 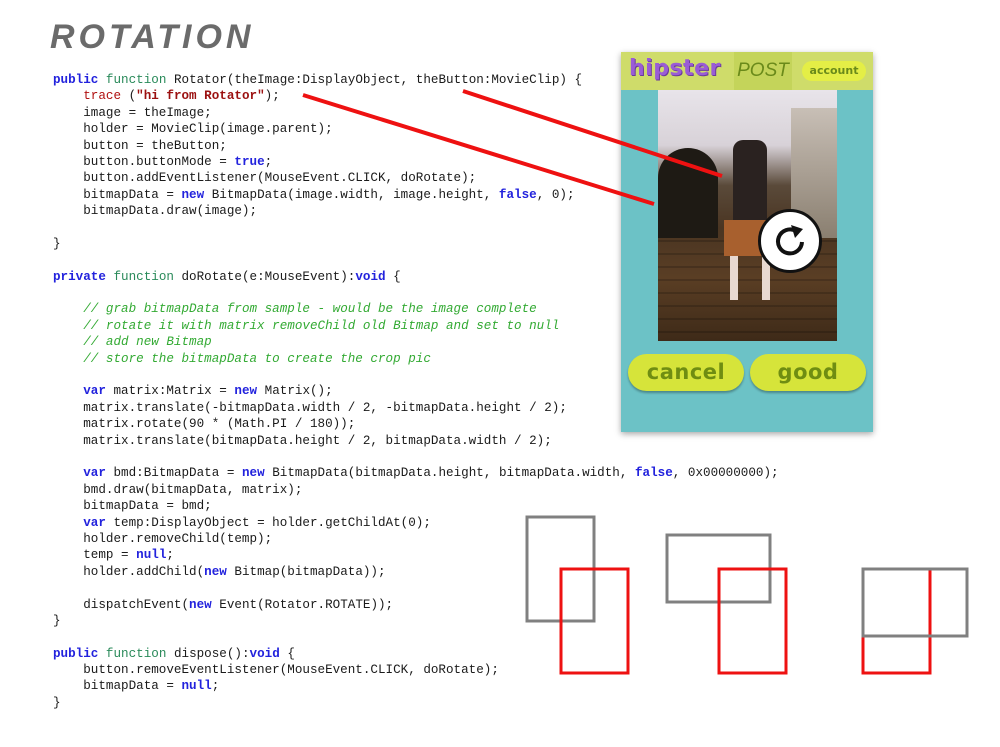 I want to click on step3-target-rect, so click(x=896, y=621).